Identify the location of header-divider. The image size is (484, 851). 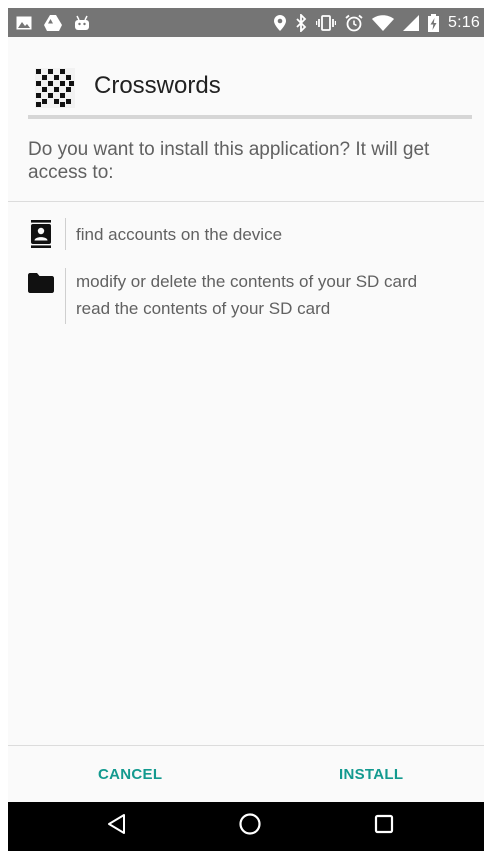
(250, 117).